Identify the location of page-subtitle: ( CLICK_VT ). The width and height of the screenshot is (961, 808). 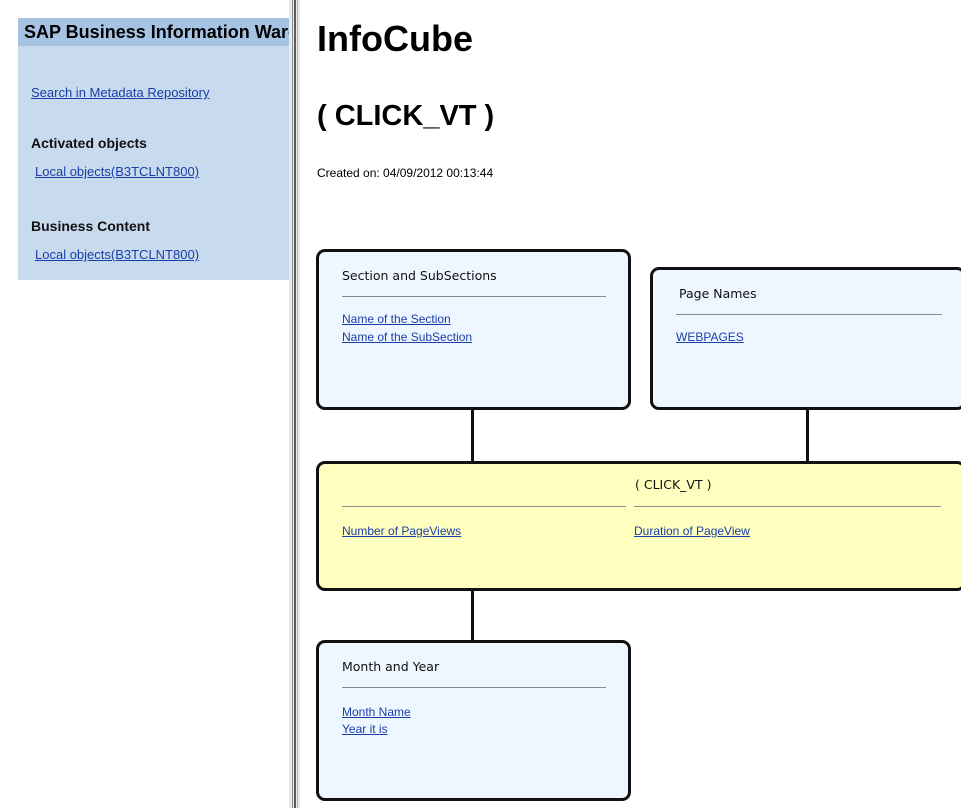
(406, 116).